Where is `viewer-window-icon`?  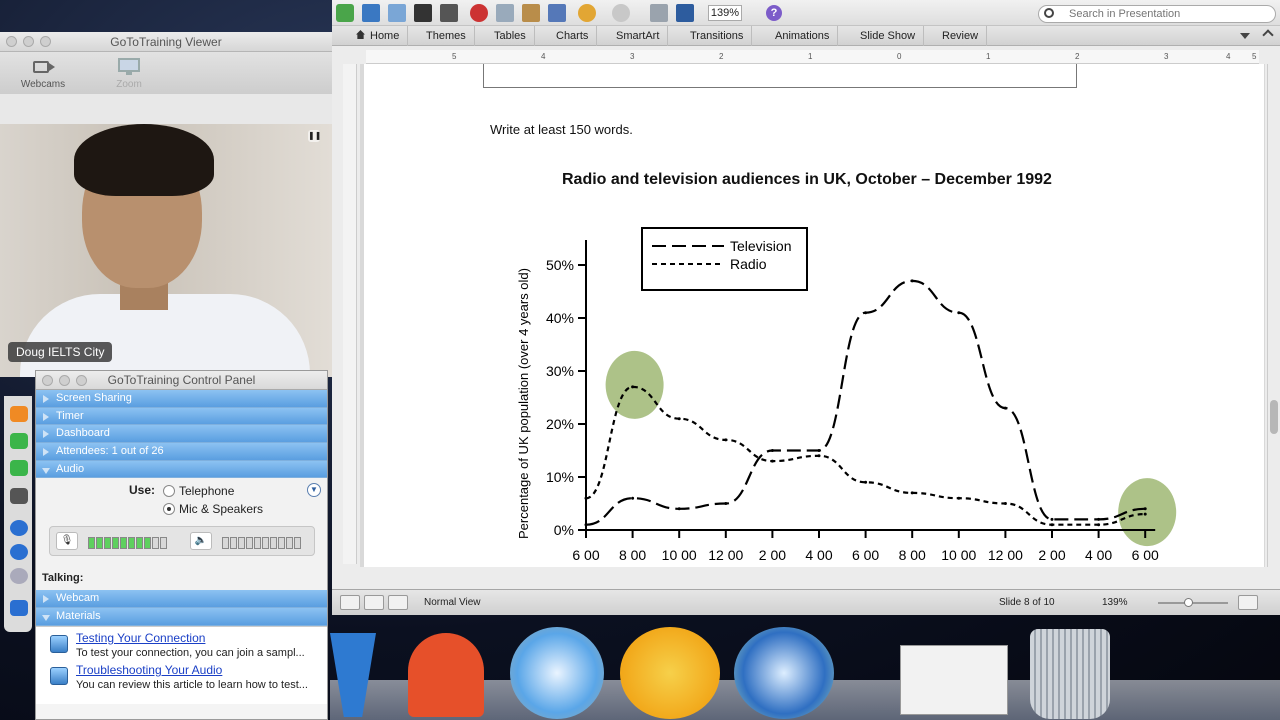
viewer-window-icon is located at coordinates (19, 608).